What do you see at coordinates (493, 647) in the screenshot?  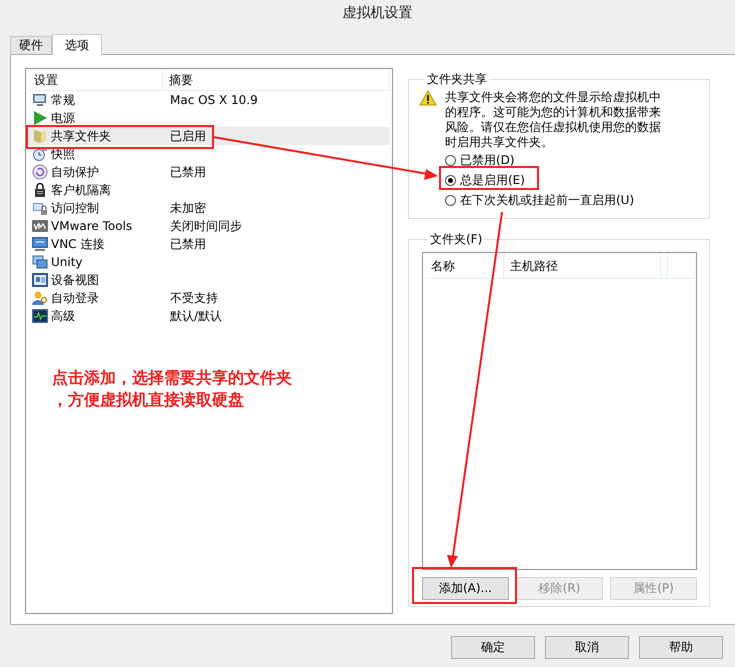 I see `dialog-button: 确定` at bounding box center [493, 647].